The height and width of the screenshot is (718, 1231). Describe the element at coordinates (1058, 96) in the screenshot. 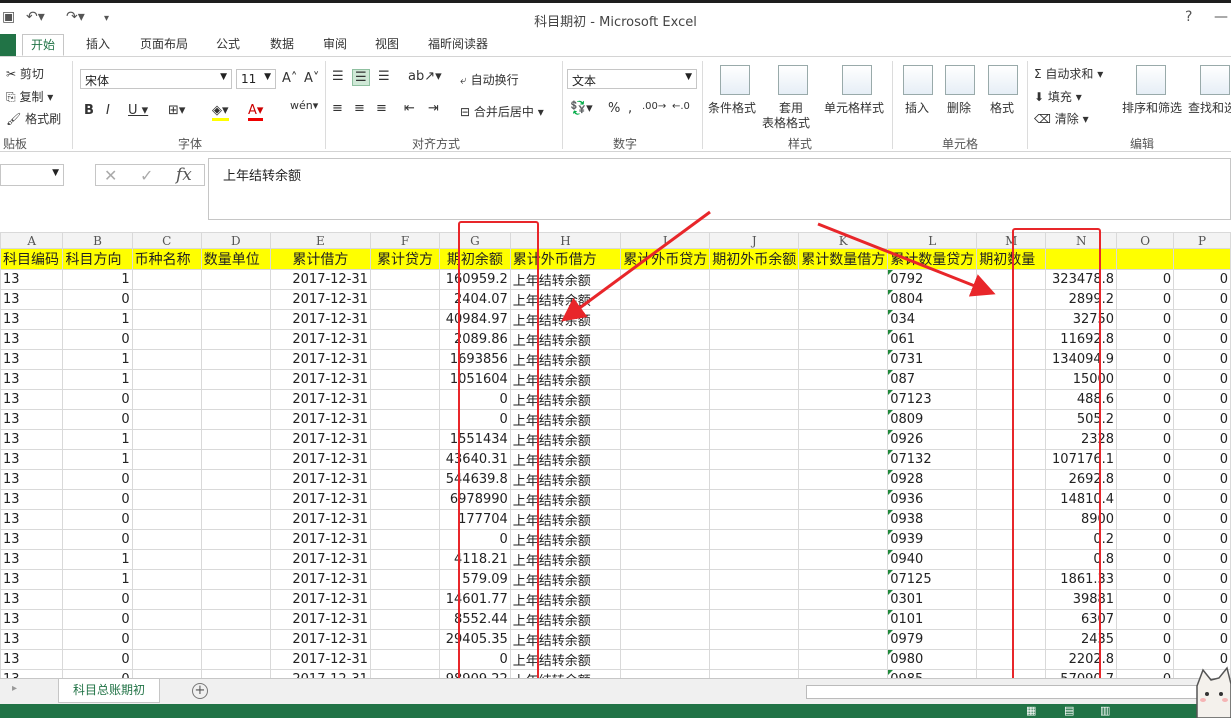

I see `fill-button: ⬇ 填充 ▾` at that location.